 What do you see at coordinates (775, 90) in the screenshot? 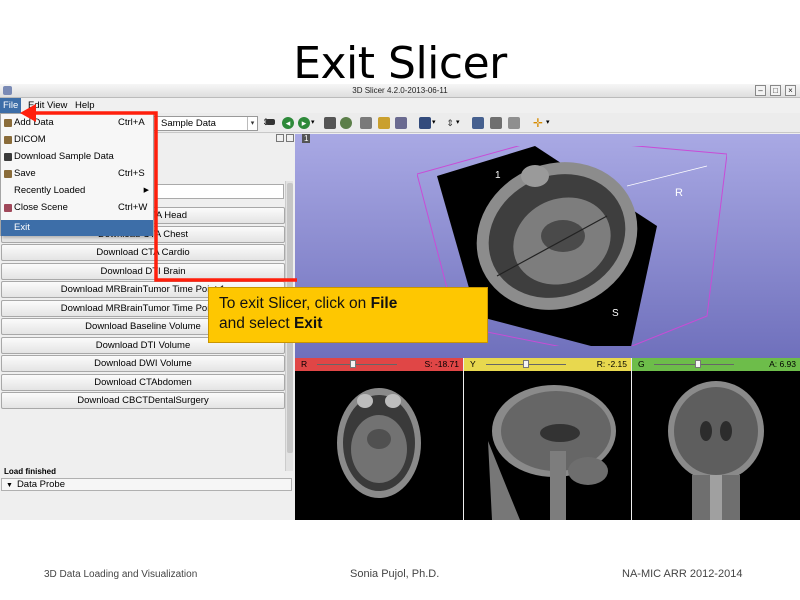
I see `maximize-icon: □` at bounding box center [775, 90].